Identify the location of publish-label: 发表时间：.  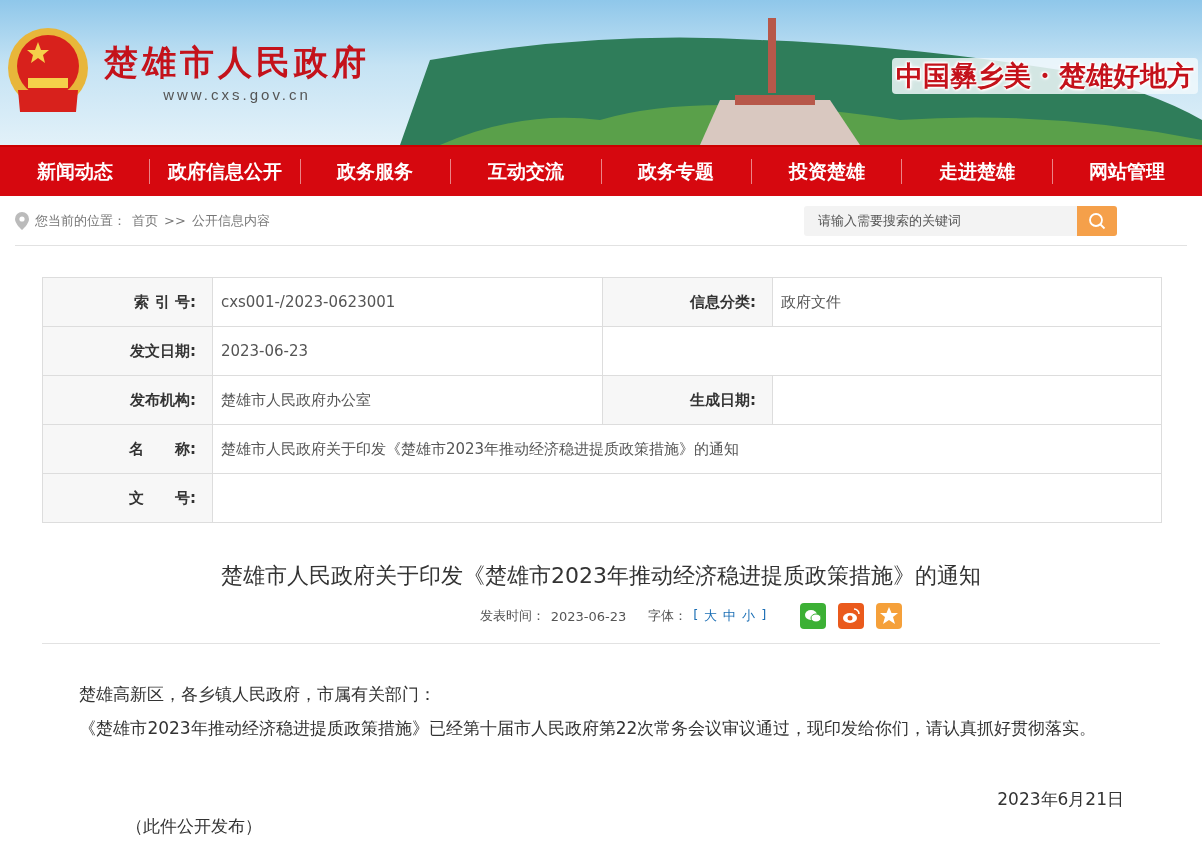
(512, 616).